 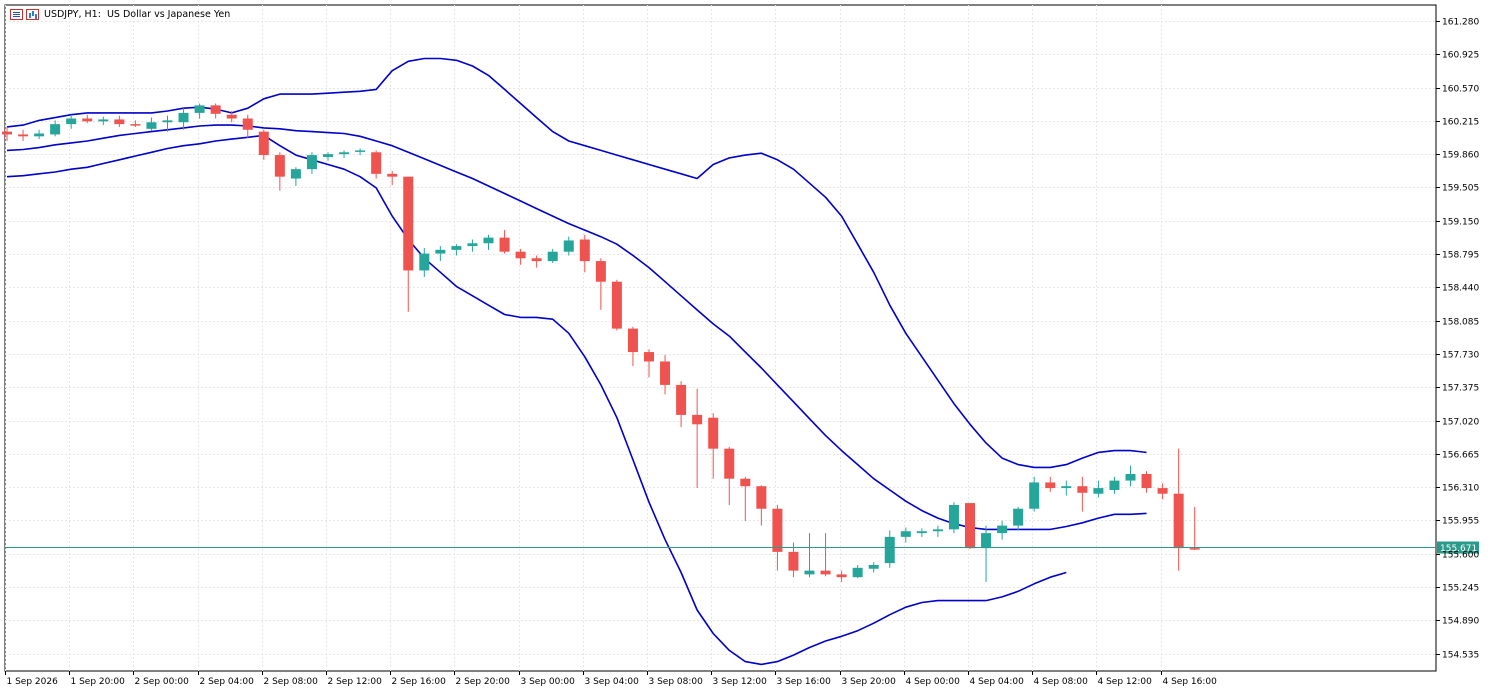 What do you see at coordinates (1460, 23) in the screenshot?
I see `y-tick-label: 161.280` at bounding box center [1460, 23].